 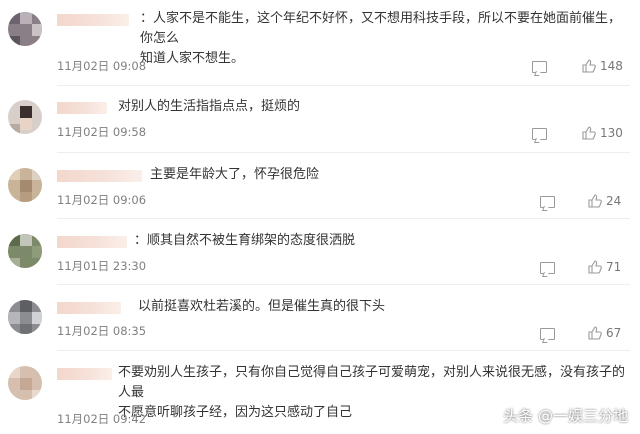 What do you see at coordinates (614, 267) in the screenshot?
I see `like-count: 71` at bounding box center [614, 267].